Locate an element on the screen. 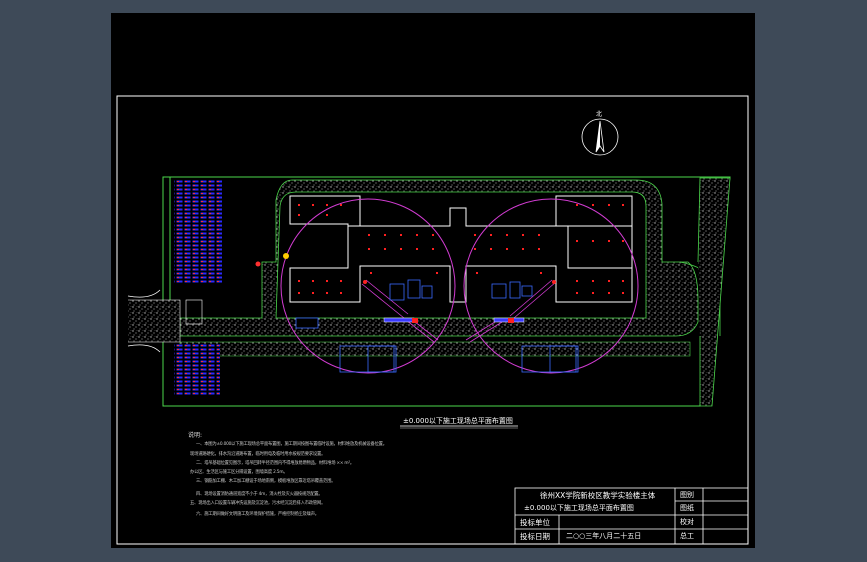 The image size is (867, 562). notes-heading: 说明: is located at coordinates (195, 435).